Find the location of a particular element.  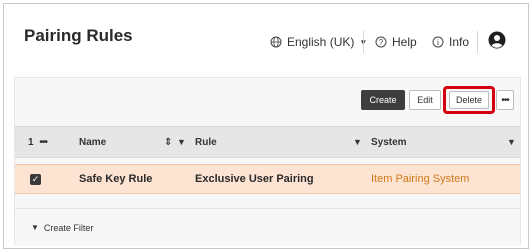

delete-button: Delete is located at coordinates (469, 100).